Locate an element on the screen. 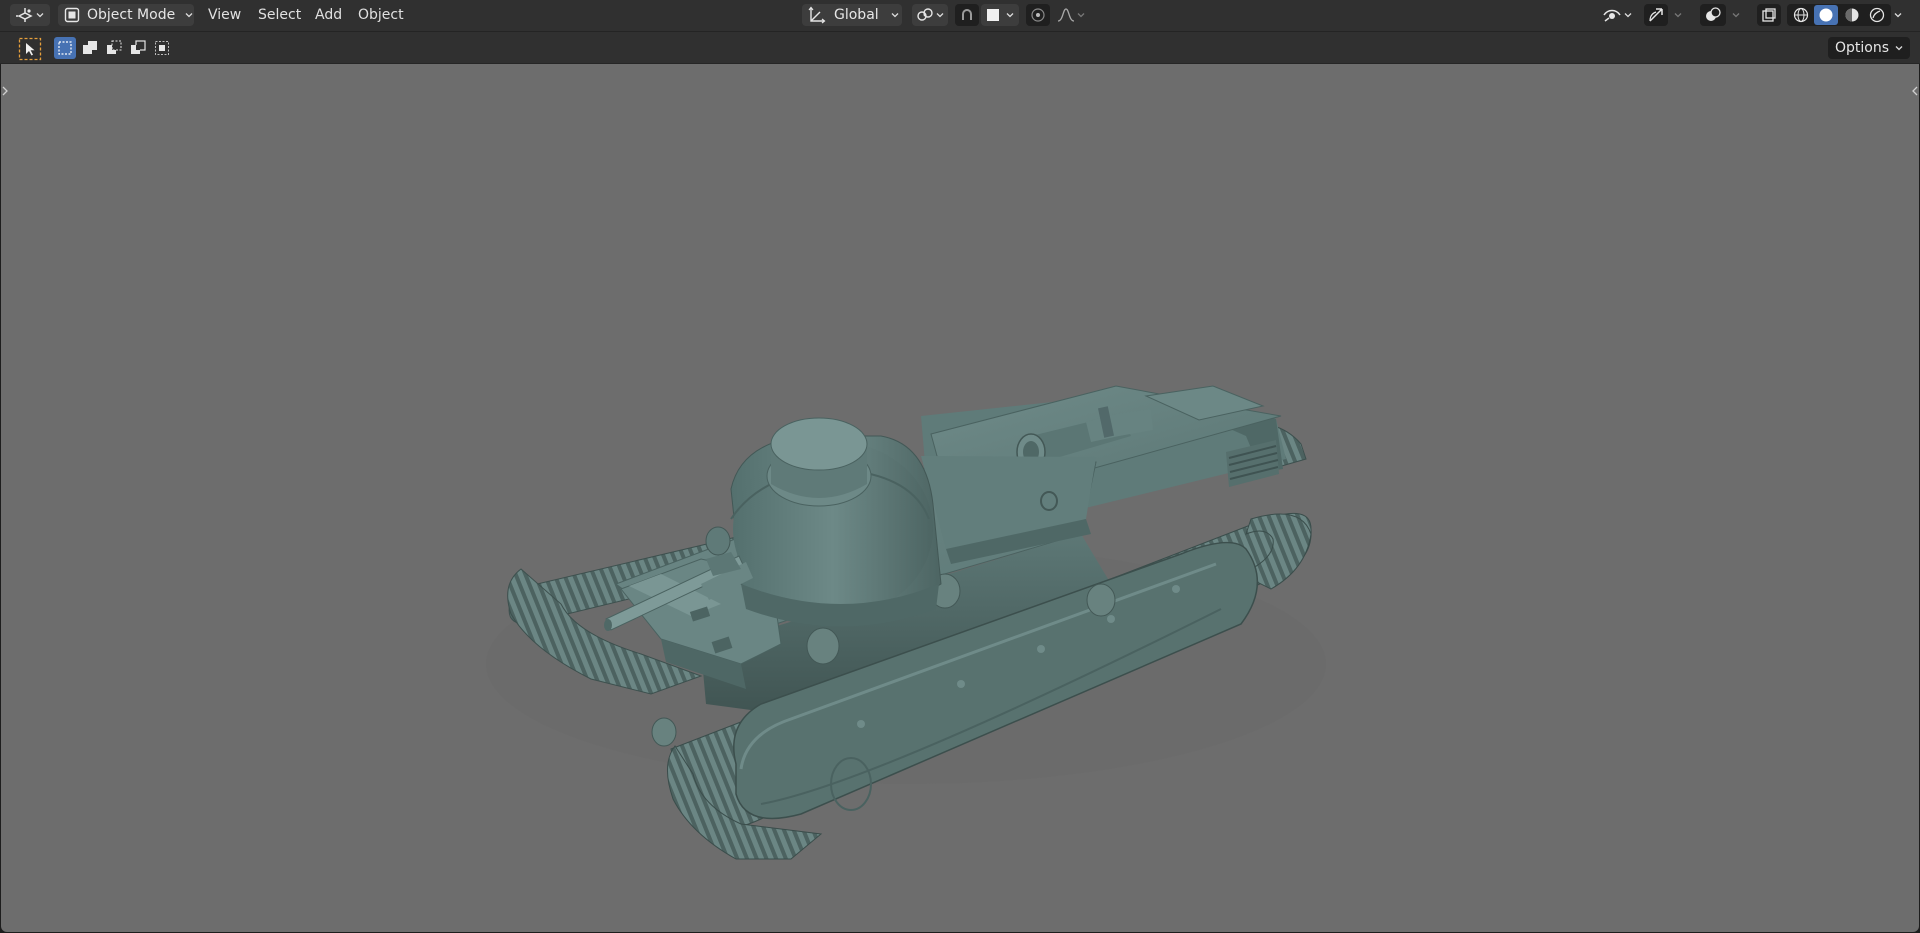 Image resolution: width=1920 pixels, height=933 pixels. material-shading-button is located at coordinates (1852, 15).